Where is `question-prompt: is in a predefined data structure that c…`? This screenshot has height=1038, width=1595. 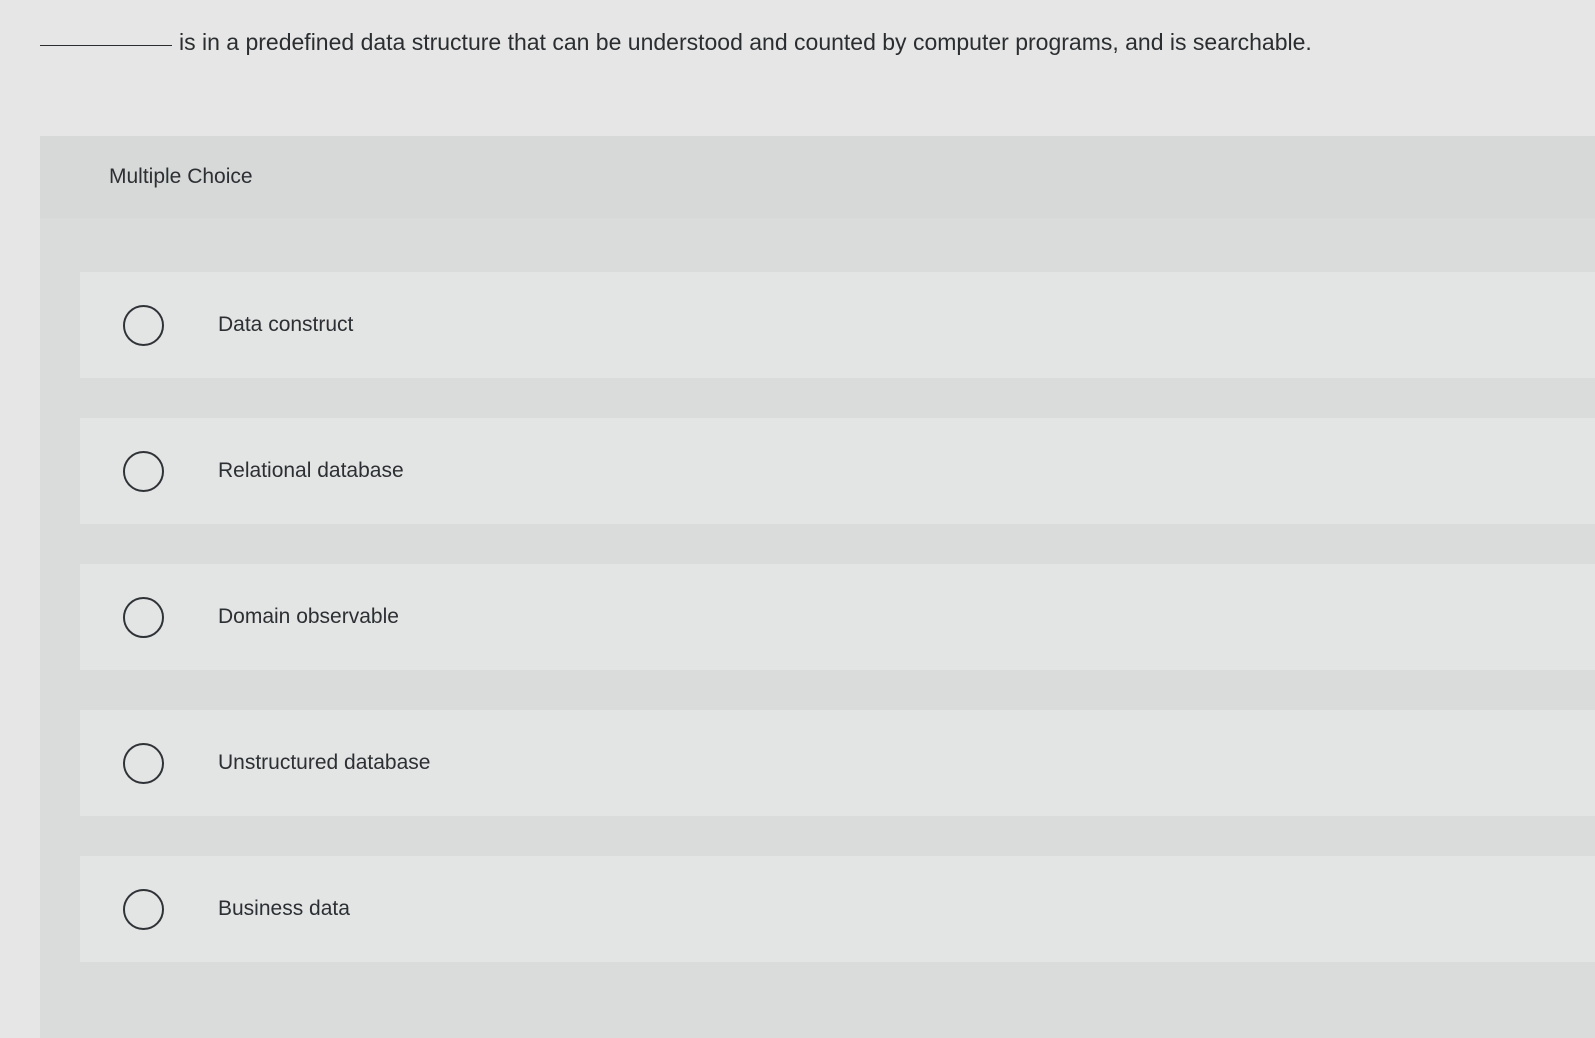
question-prompt: is in a predefined data structure that c… is located at coordinates (800, 42).